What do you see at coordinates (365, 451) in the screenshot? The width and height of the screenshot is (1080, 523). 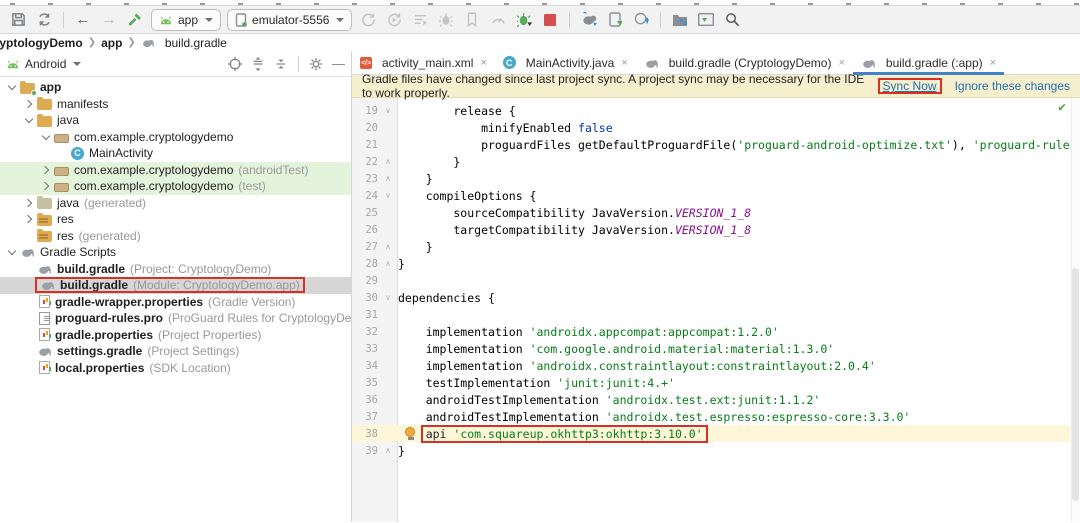 I see `line-number: 39` at bounding box center [365, 451].